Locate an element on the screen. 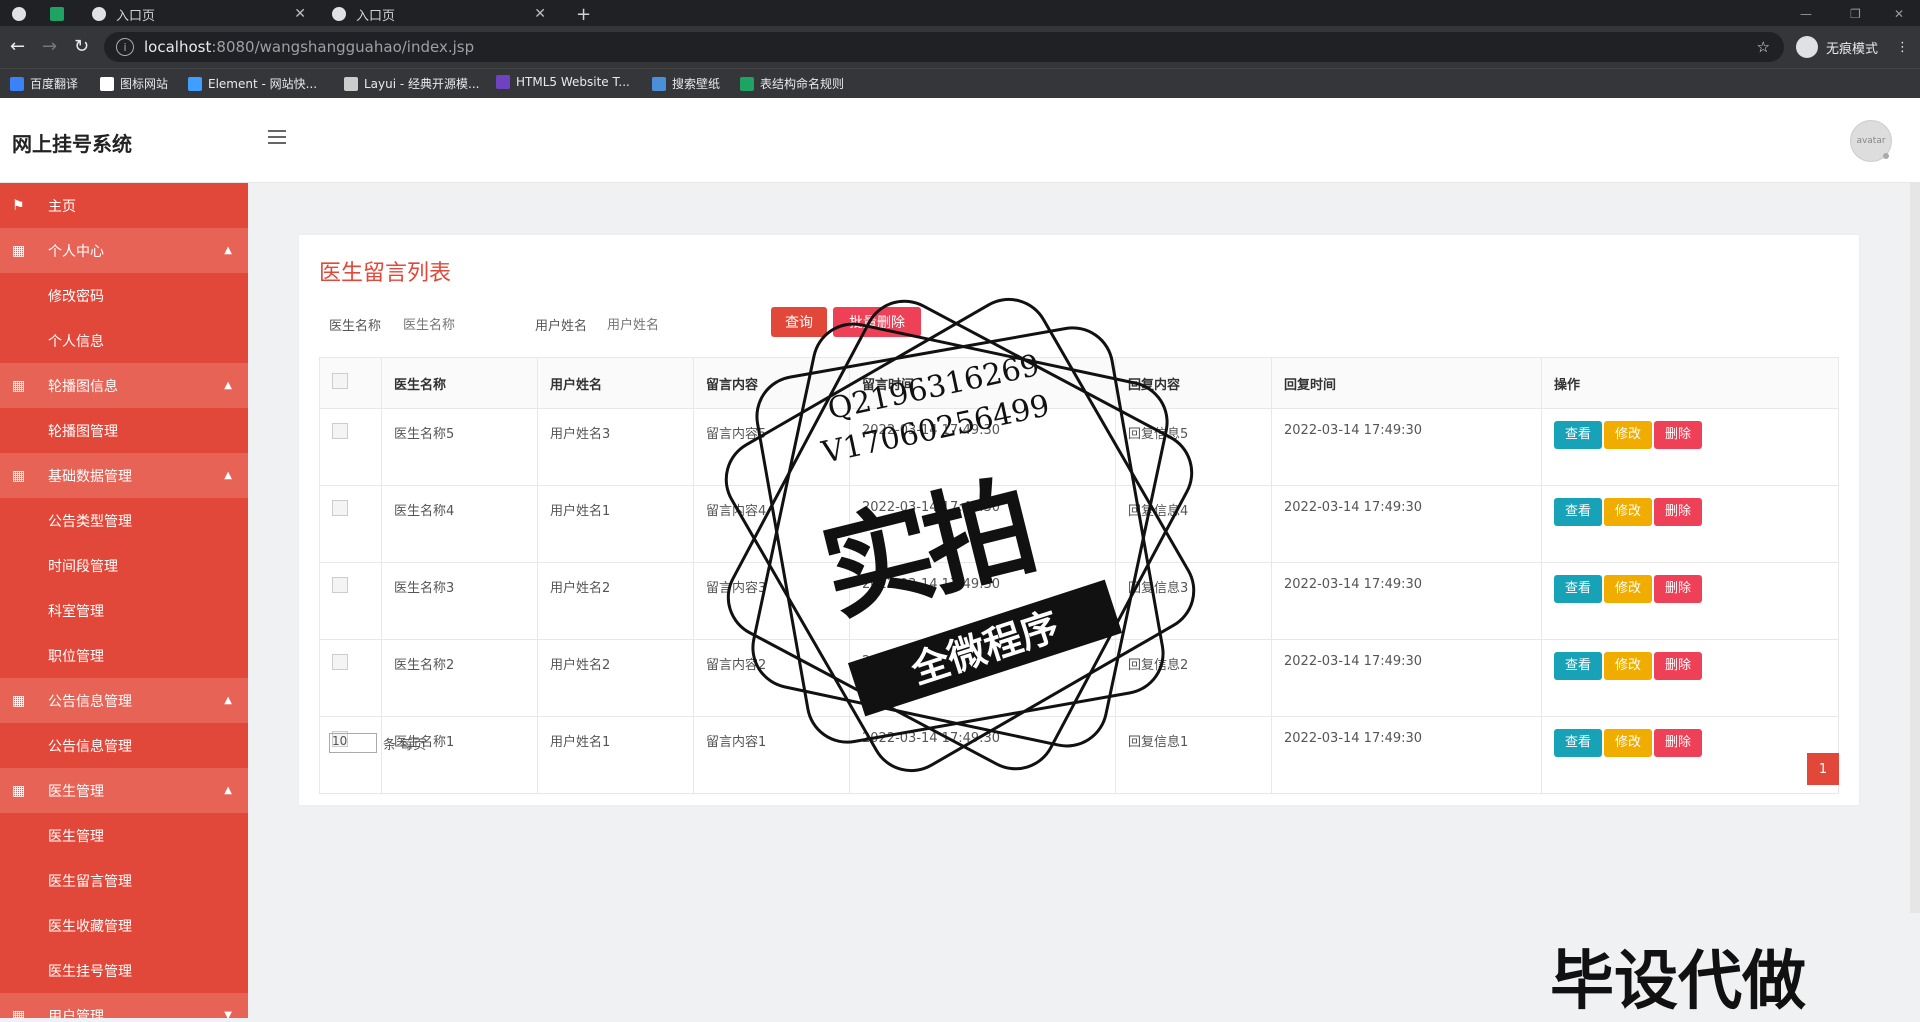 This screenshot has height=1022, width=1920. cell-doctor: 医生名称2 is located at coordinates (459, 678).